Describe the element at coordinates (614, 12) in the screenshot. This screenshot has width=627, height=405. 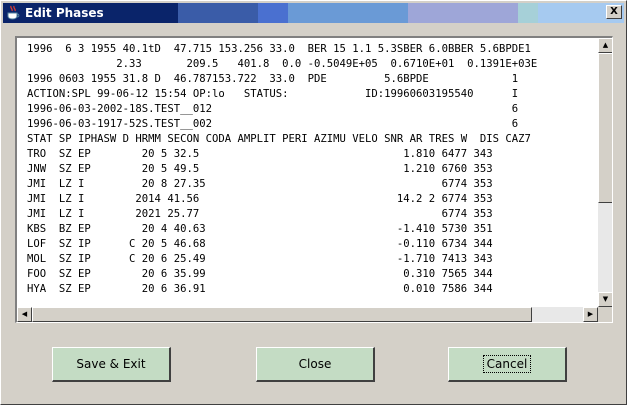
I see `close-icon: X` at that location.